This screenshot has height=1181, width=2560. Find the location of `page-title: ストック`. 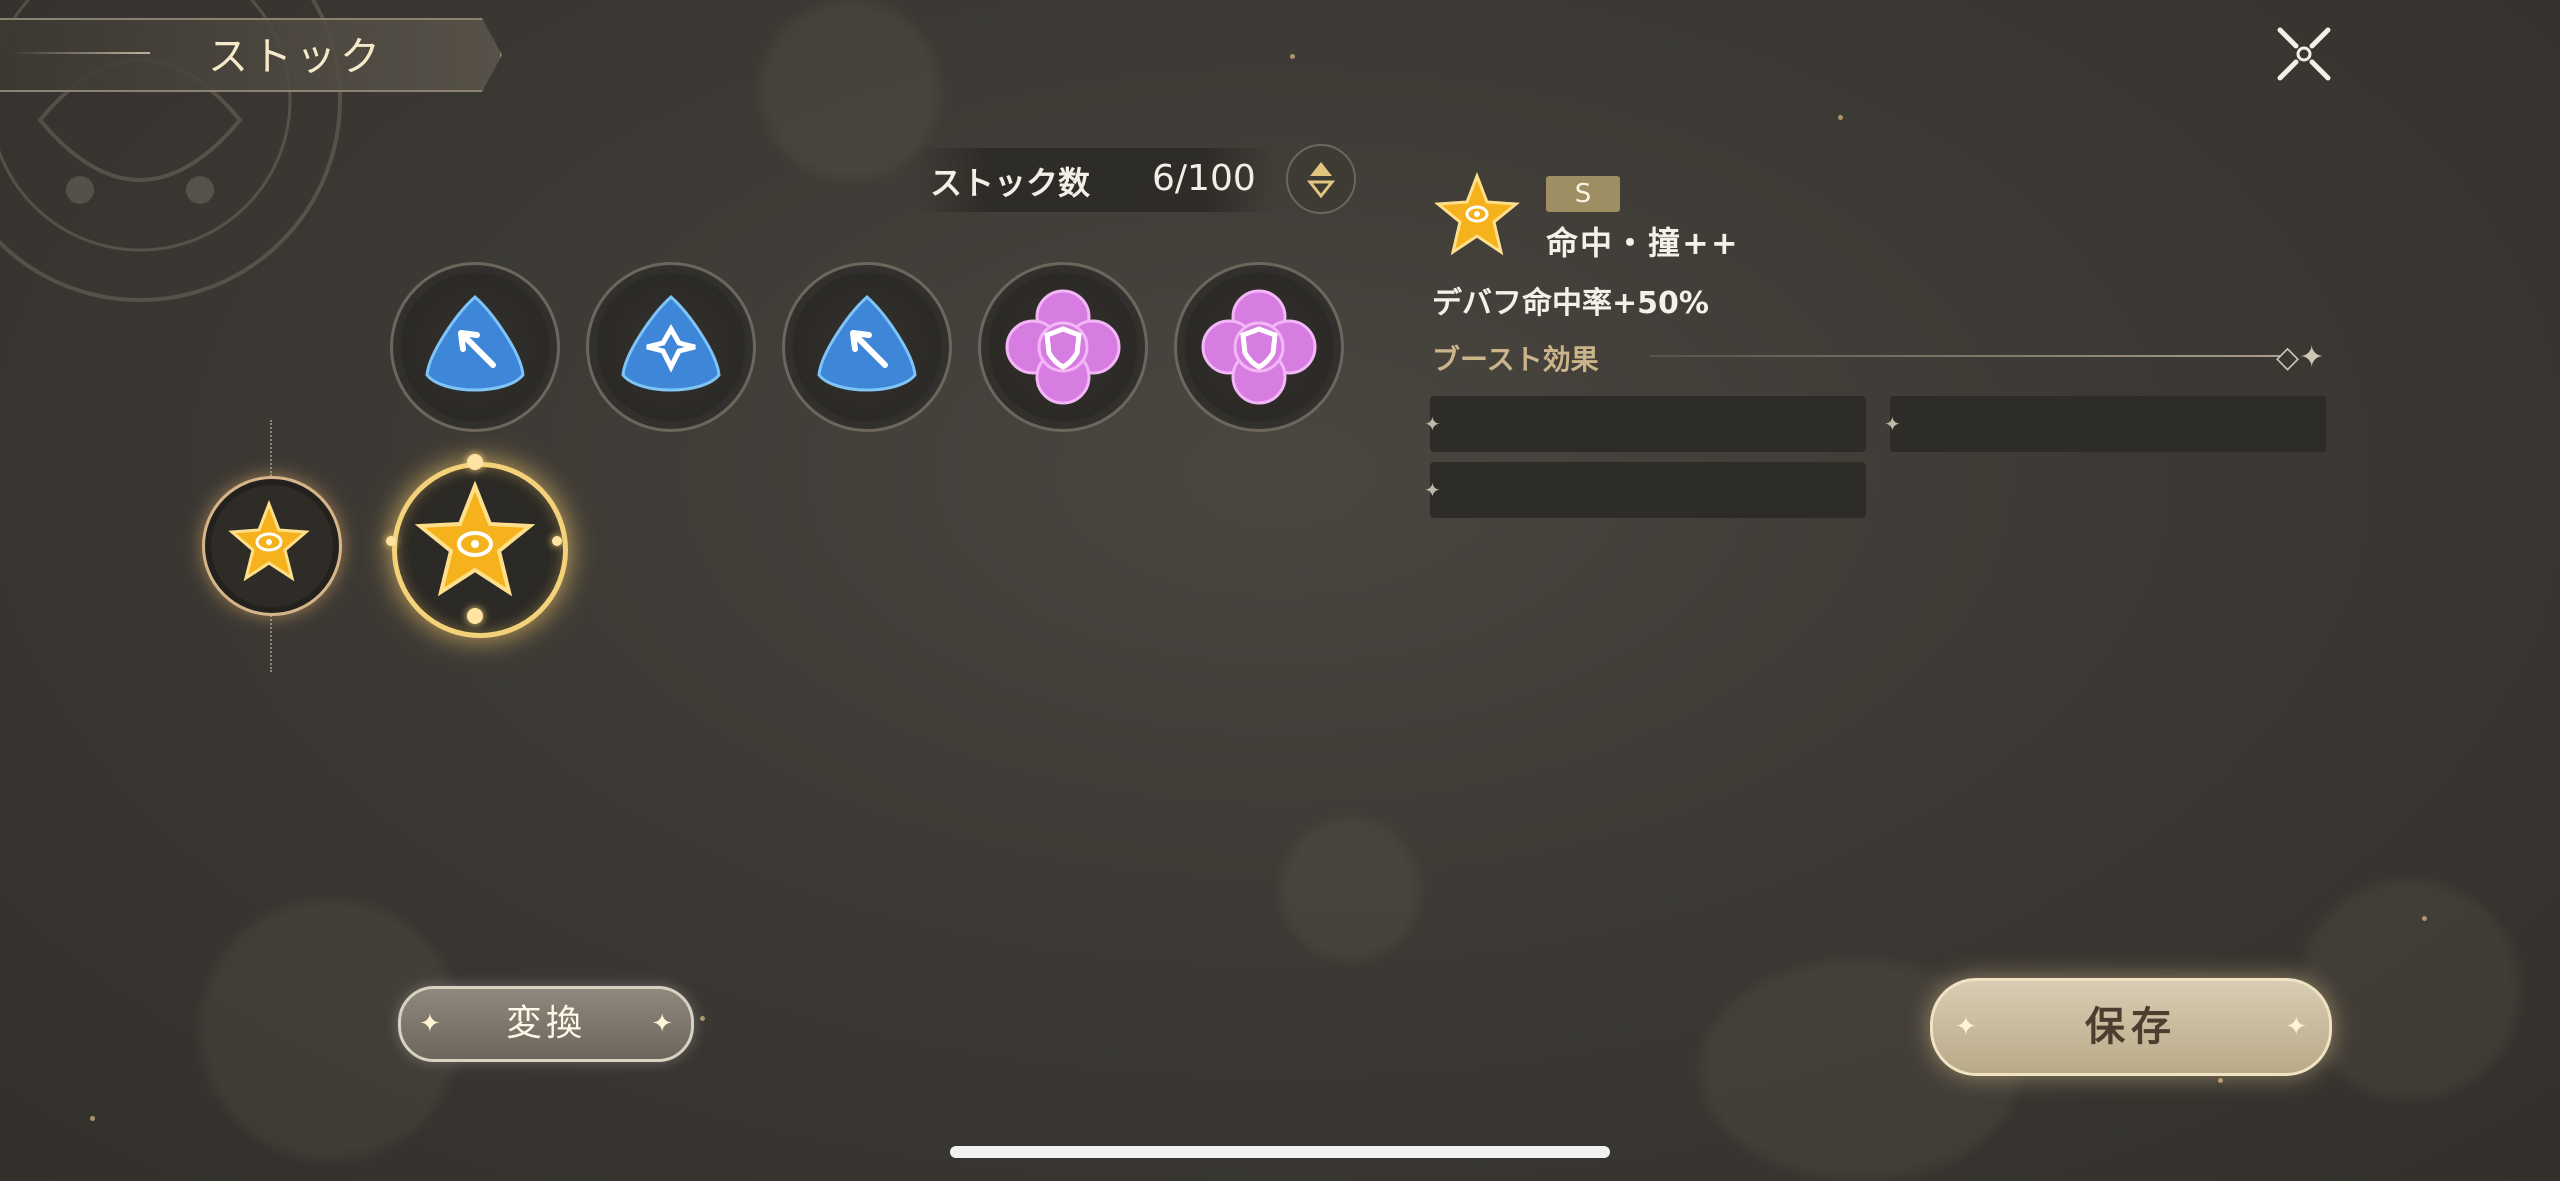

page-title: ストック is located at coordinates (296, 57).